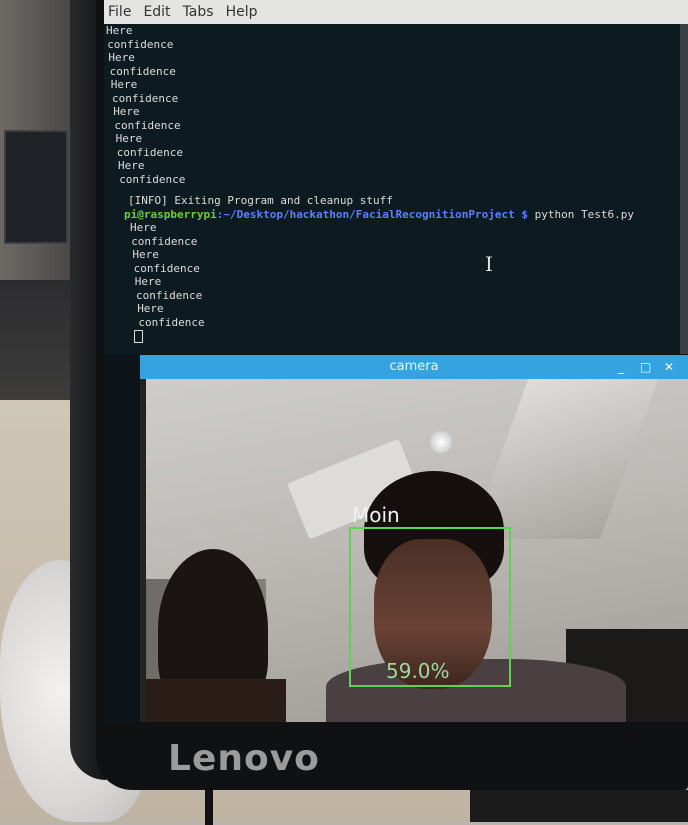 Image resolution: width=688 pixels, height=825 pixels. What do you see at coordinates (396, 12) in the screenshot?
I see `terminal-menubar: File Edit Tabs Help` at bounding box center [396, 12].